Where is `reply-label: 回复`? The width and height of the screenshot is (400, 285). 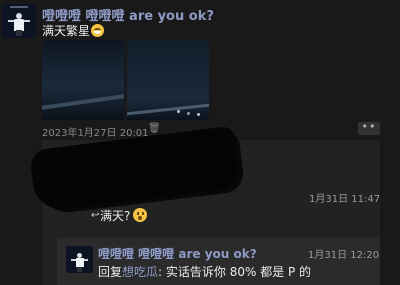
reply-label: 回复 is located at coordinates (110, 272).